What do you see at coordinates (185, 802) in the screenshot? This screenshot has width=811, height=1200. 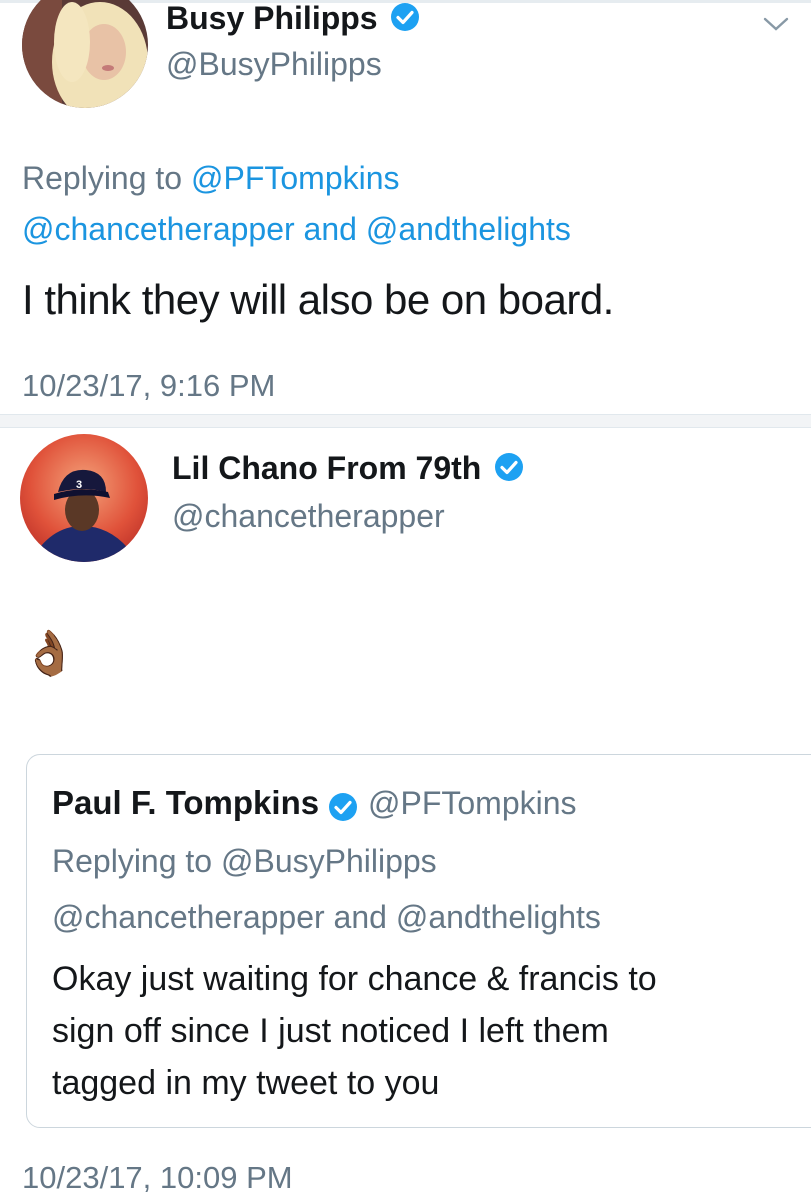 I see `quoted-display-name: Paul F. Tompkins` at bounding box center [185, 802].